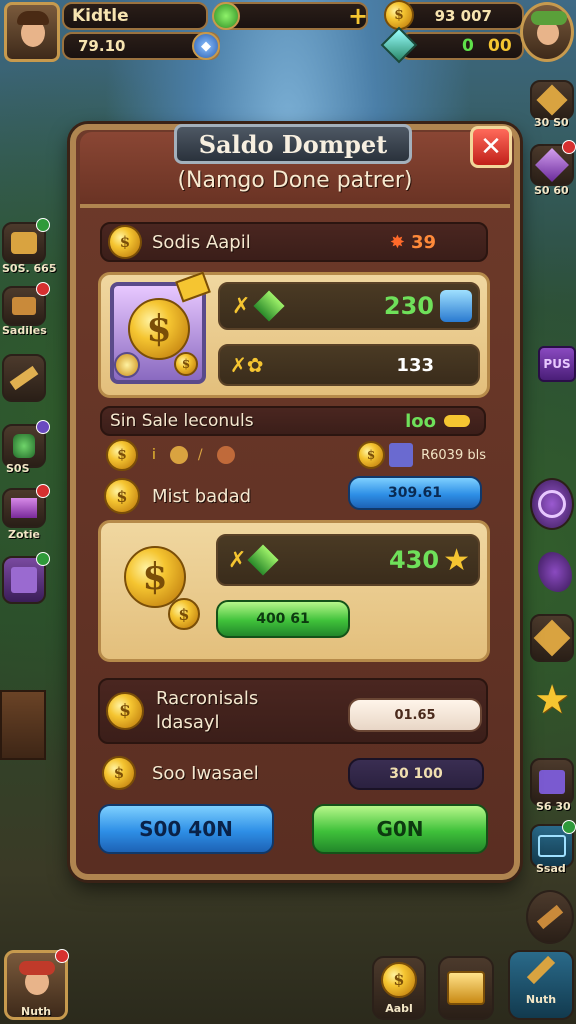 This screenshot has width=576, height=1024. I want to click on book-icon, so click(552, 782).